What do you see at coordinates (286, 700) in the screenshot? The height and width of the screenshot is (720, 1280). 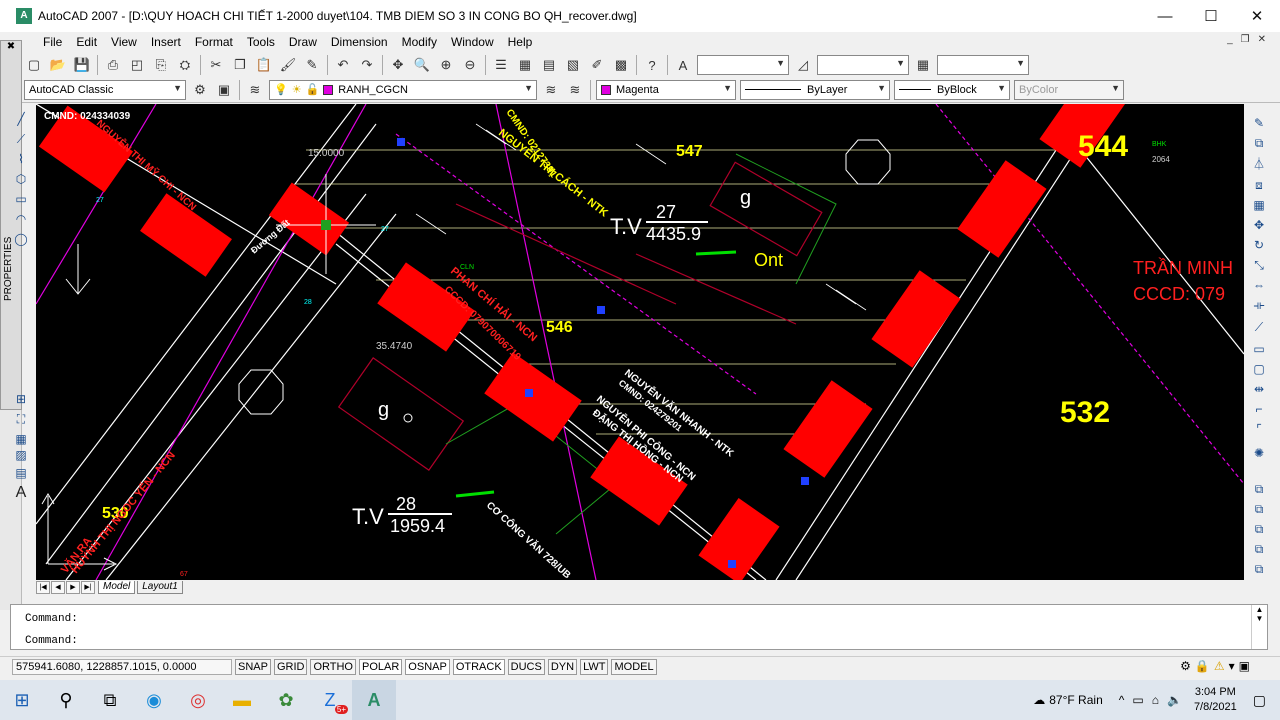 I see `app-icon: ✿` at bounding box center [286, 700].